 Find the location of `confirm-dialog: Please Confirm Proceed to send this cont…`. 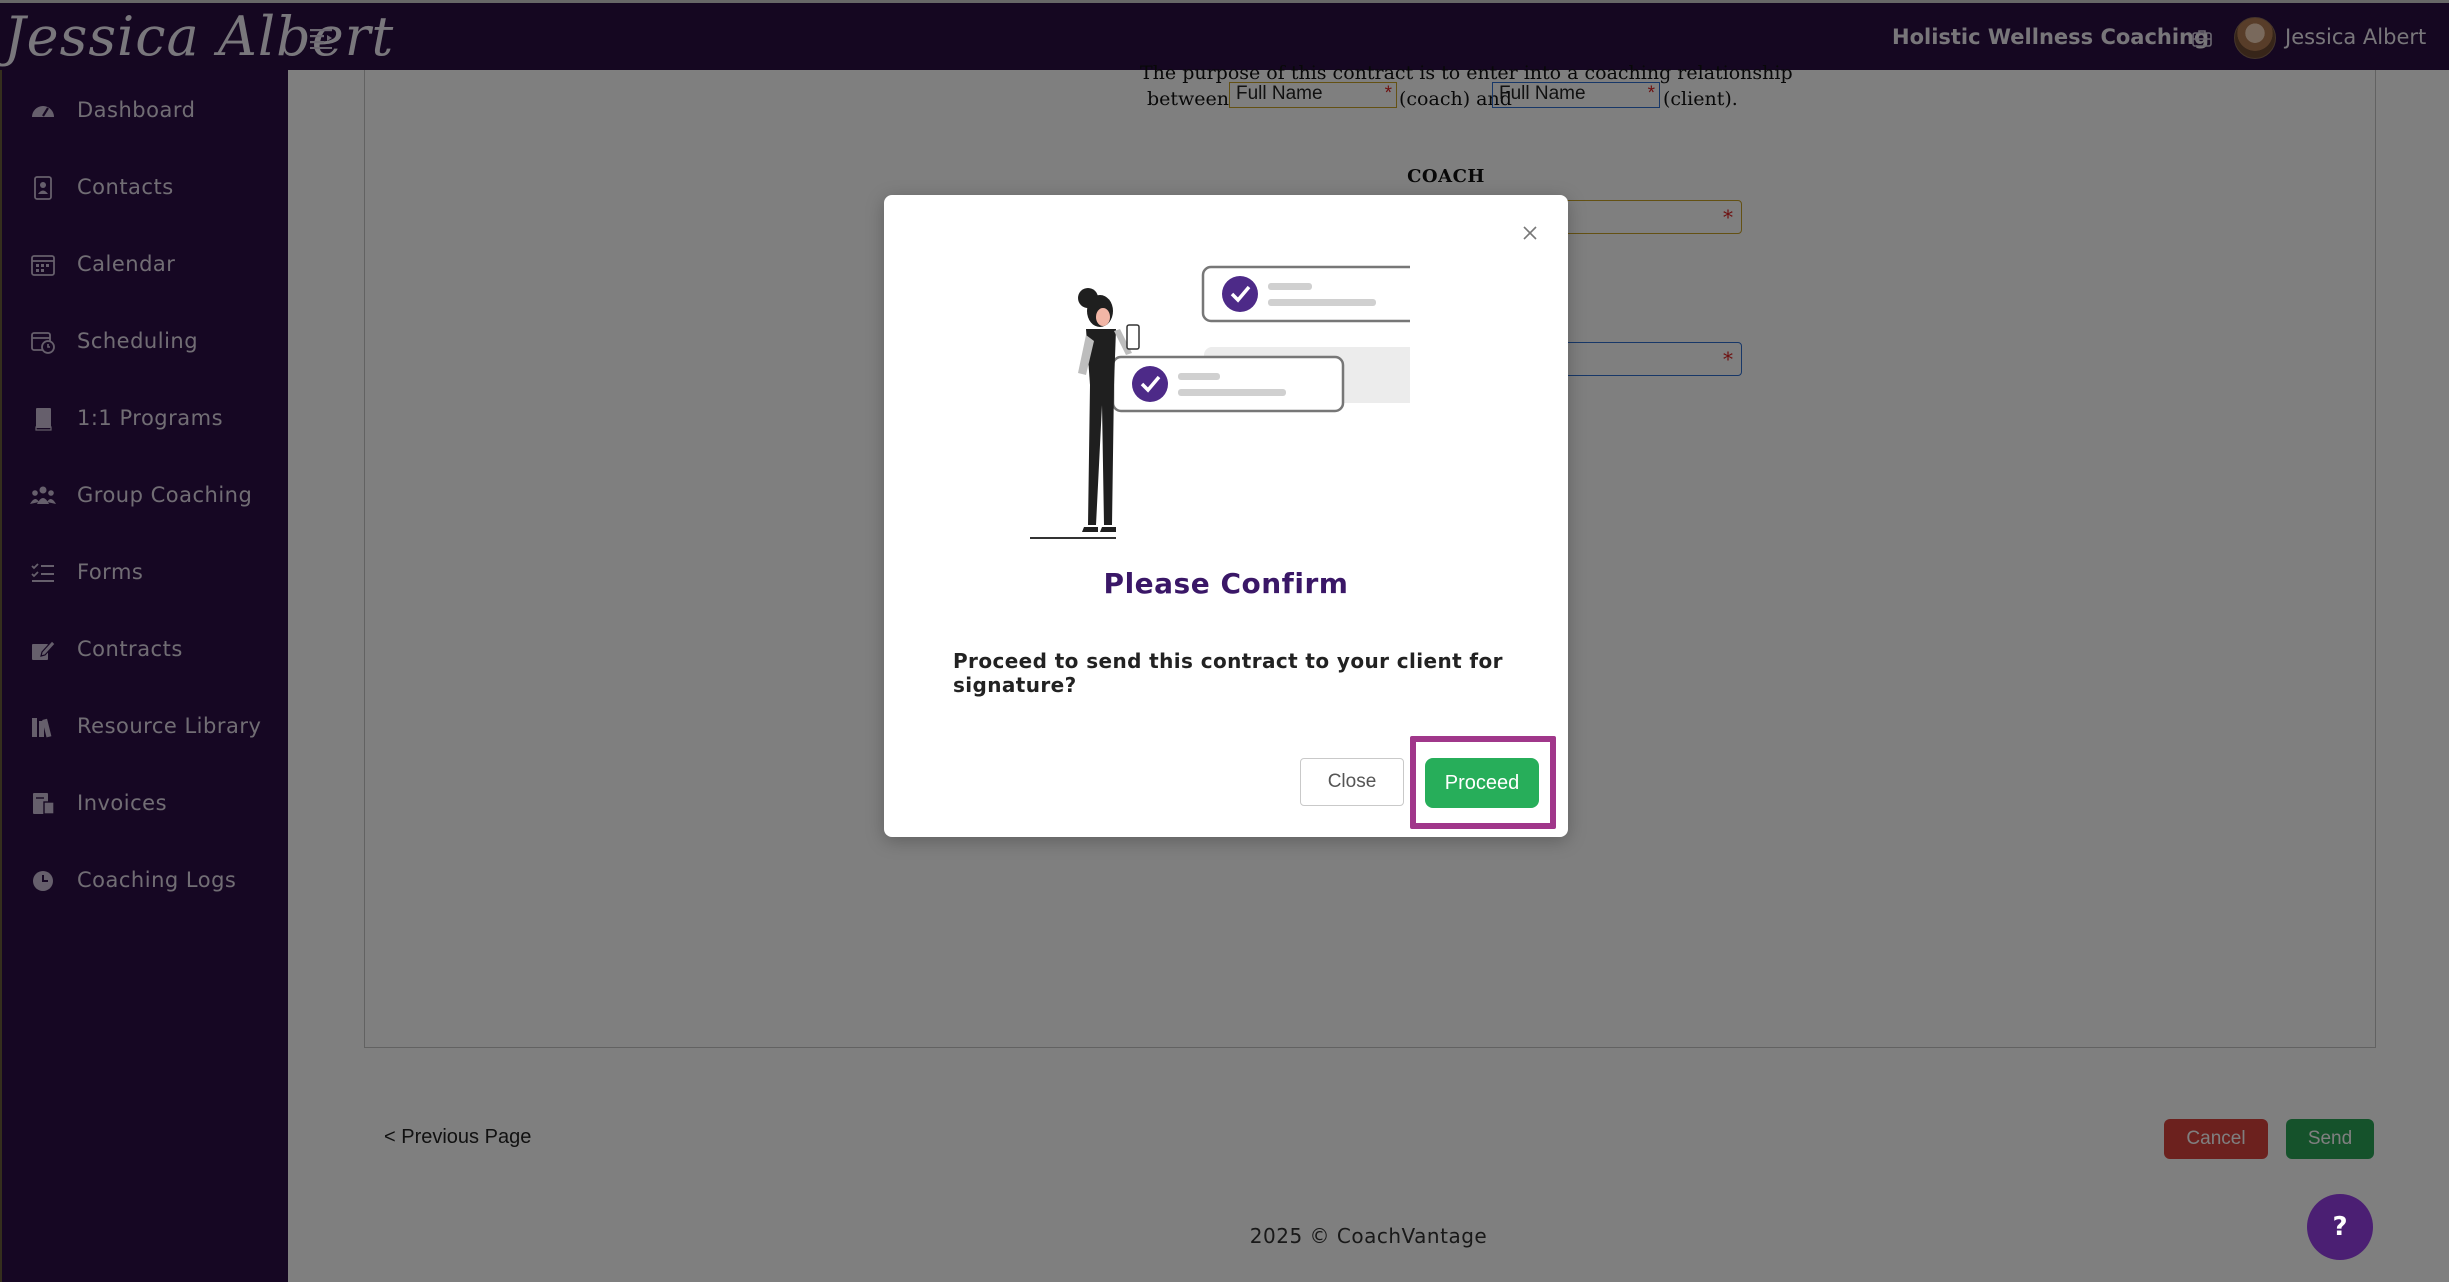

confirm-dialog: Please Confirm Proceed to send this cont… is located at coordinates (1226, 516).